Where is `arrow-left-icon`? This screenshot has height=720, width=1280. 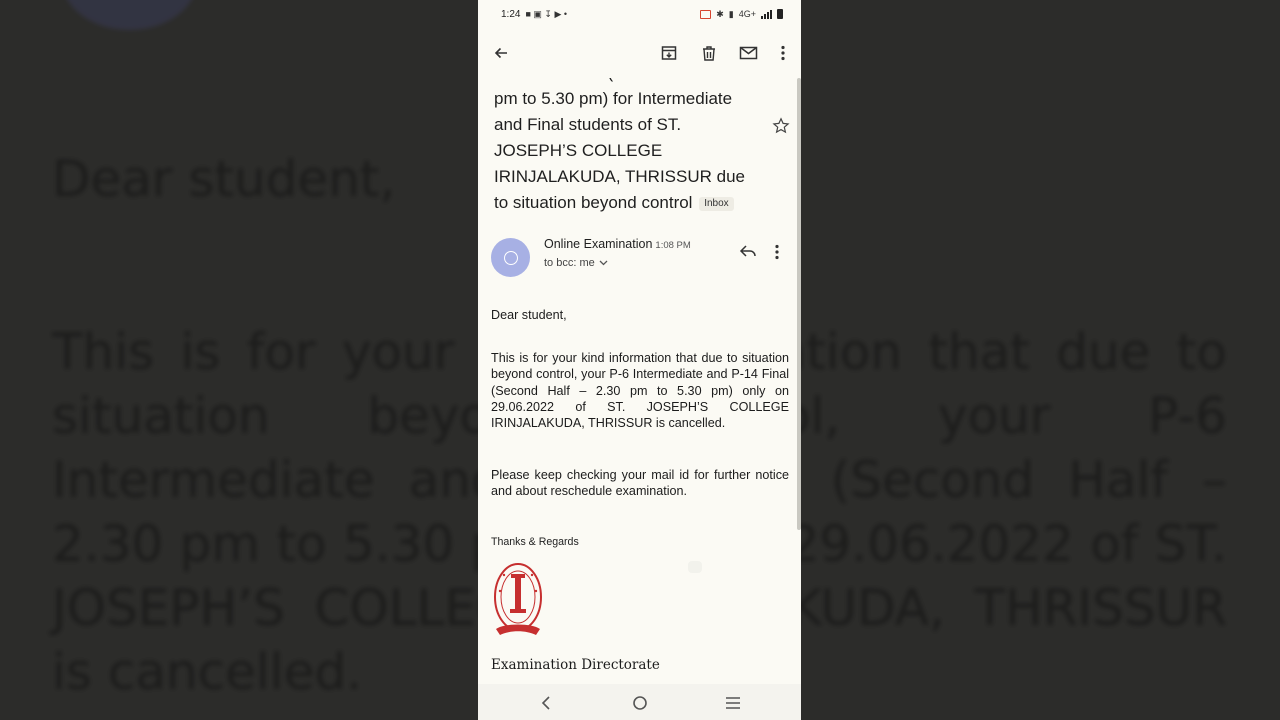 arrow-left-icon is located at coordinates (500, 53).